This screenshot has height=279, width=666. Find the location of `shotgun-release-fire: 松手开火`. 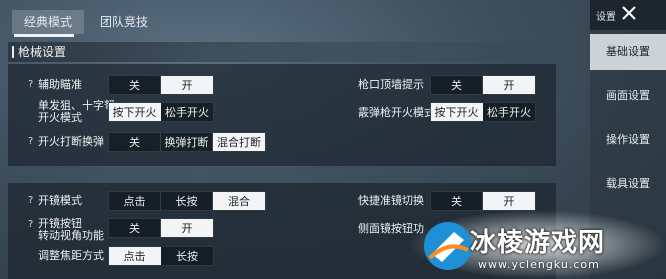

shotgun-release-fire: 松手开火 is located at coordinates (509, 112).